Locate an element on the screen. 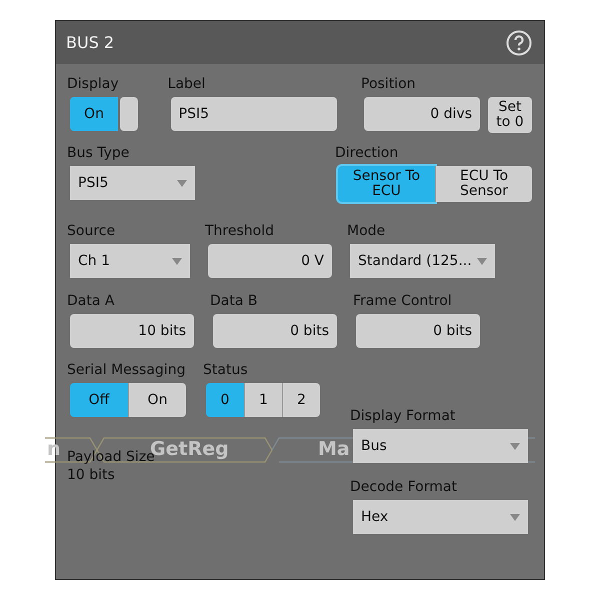 The image size is (600, 600). dropdown: Hex is located at coordinates (440, 517).